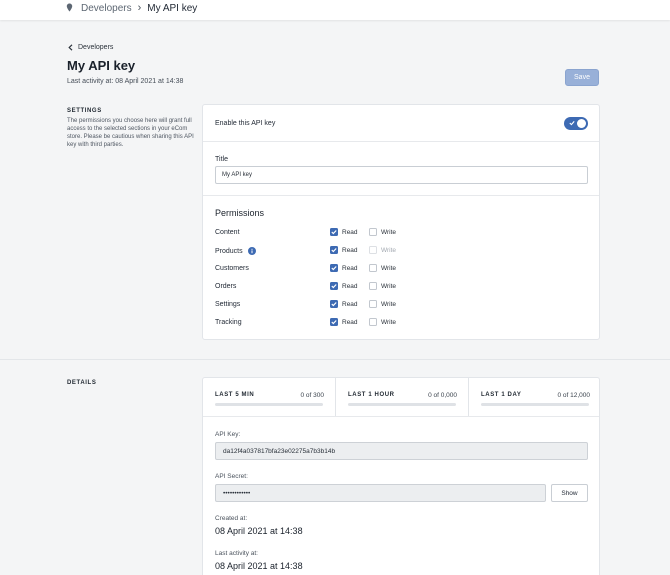 The height and width of the screenshot is (575, 670). Describe the element at coordinates (402, 397) in the screenshot. I see `stat-last-1-hour: LAST 1 HOUR 0 of 0,000` at that location.